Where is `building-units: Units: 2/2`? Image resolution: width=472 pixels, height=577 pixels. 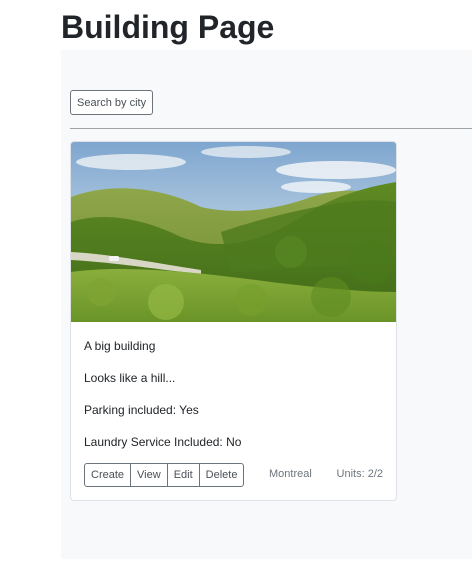
building-units: Units: 2/2 is located at coordinates (359, 474).